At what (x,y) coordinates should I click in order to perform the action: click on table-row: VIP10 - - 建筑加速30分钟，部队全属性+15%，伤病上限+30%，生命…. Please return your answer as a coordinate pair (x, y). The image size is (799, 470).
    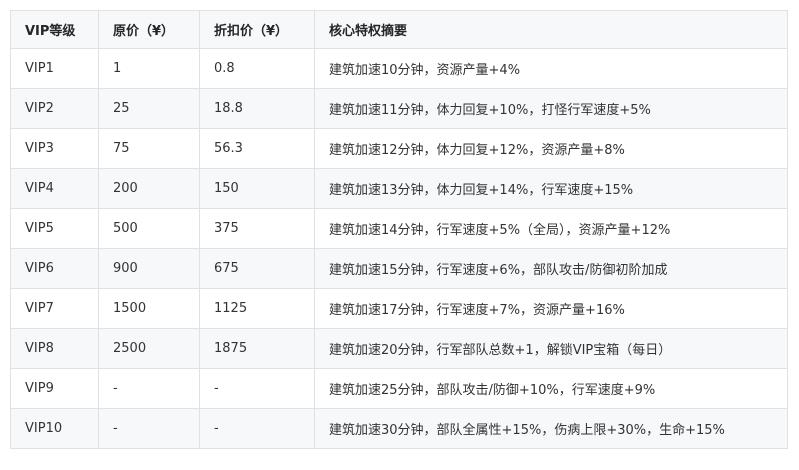
    Looking at the image, I should click on (399, 428).